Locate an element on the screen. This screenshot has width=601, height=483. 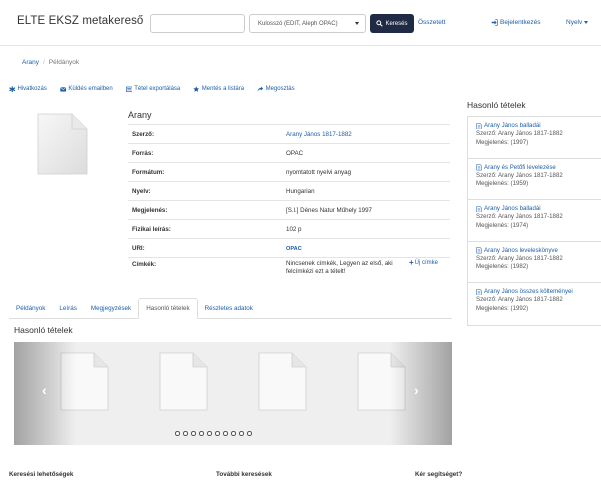
search-icon is located at coordinates (380, 23).